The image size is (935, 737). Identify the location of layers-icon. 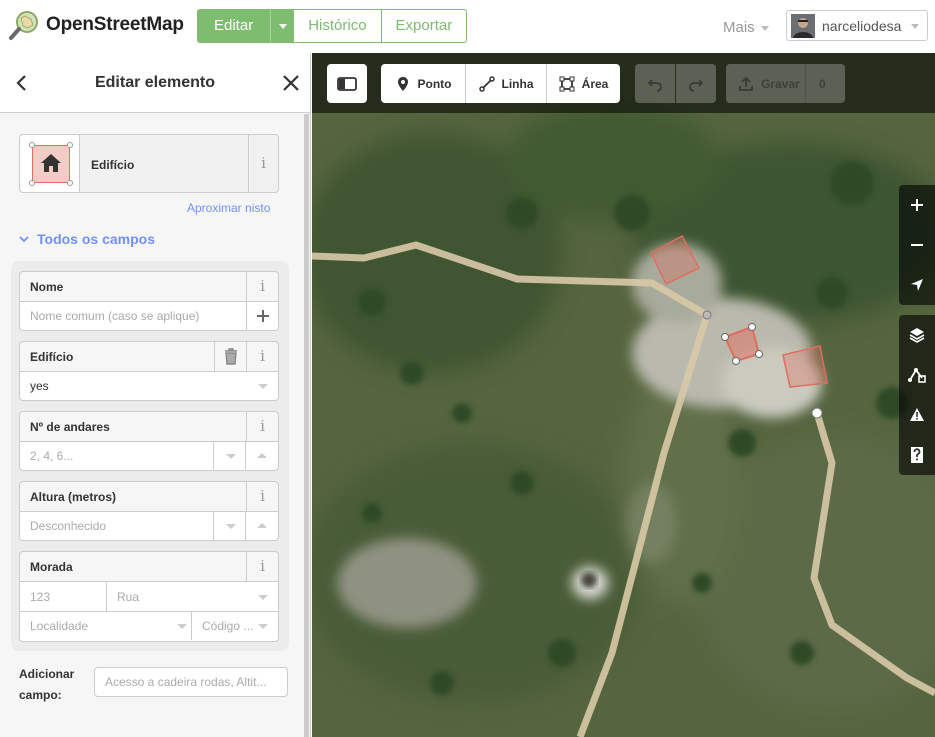
(917, 335).